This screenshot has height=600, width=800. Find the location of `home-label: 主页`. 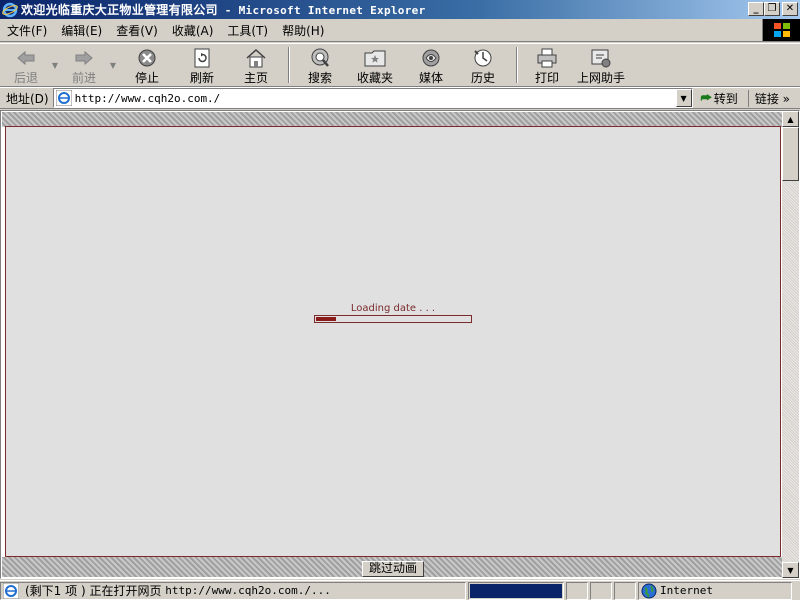

home-label: 主页 is located at coordinates (255, 78).